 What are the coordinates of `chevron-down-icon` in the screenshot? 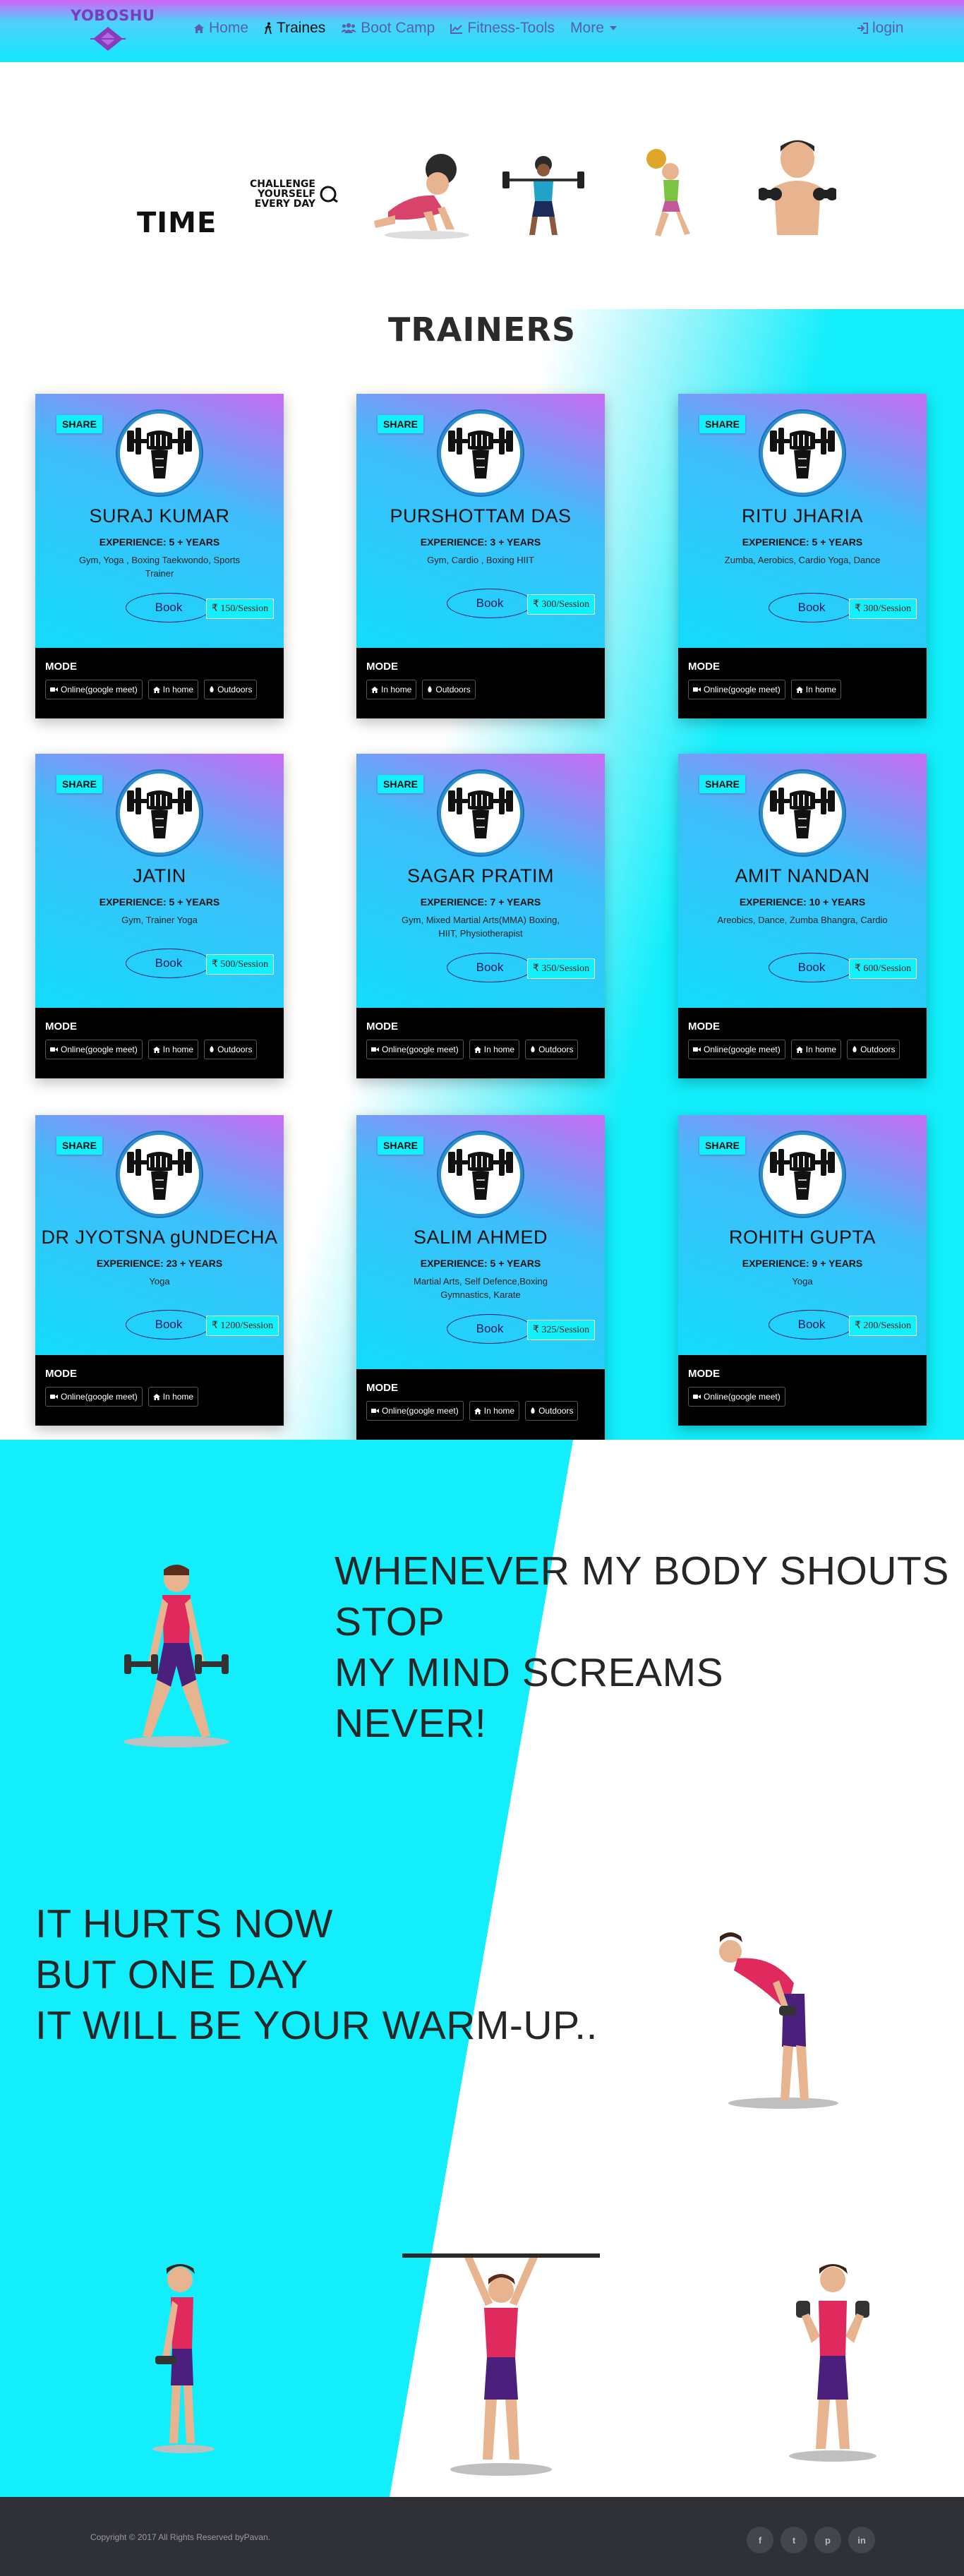 It's located at (613, 28).